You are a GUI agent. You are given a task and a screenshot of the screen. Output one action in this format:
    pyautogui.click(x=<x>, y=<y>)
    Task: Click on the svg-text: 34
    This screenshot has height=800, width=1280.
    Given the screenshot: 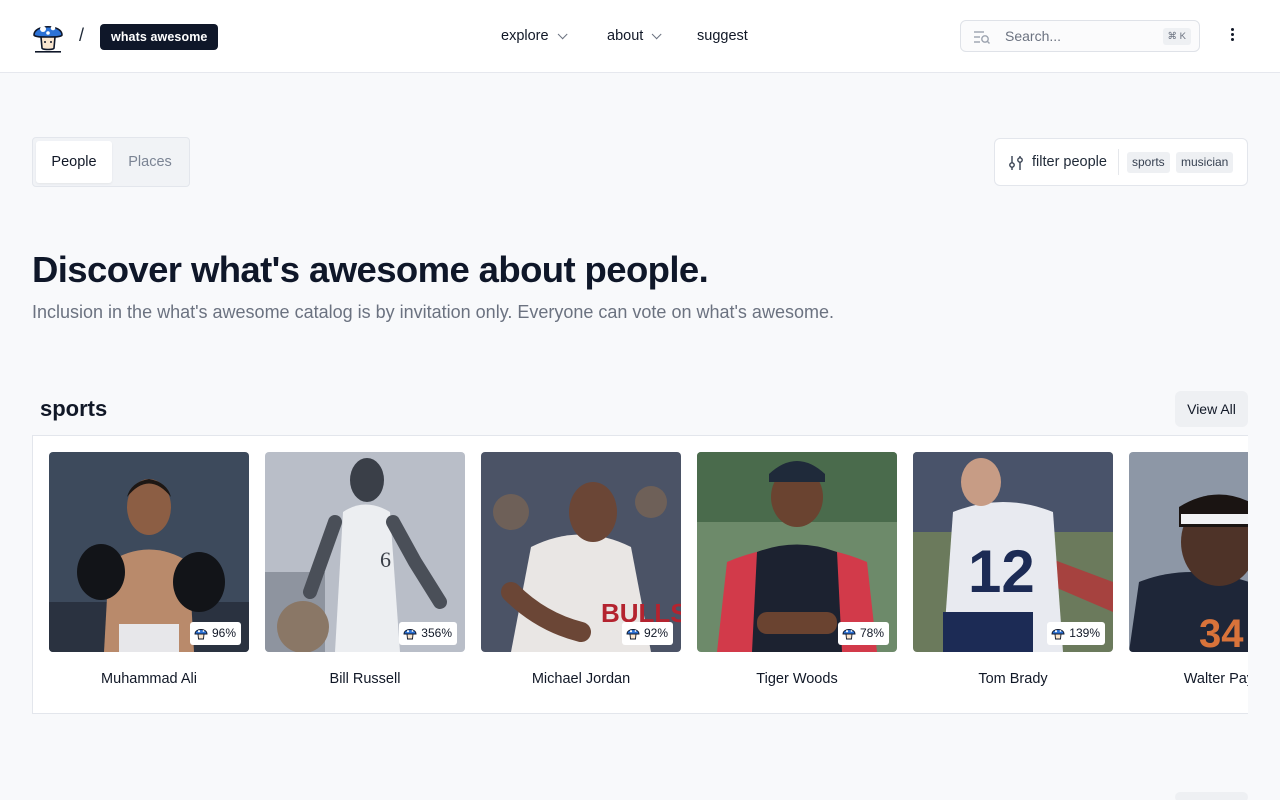 What is the action you would take?
    pyautogui.click(x=1221, y=632)
    